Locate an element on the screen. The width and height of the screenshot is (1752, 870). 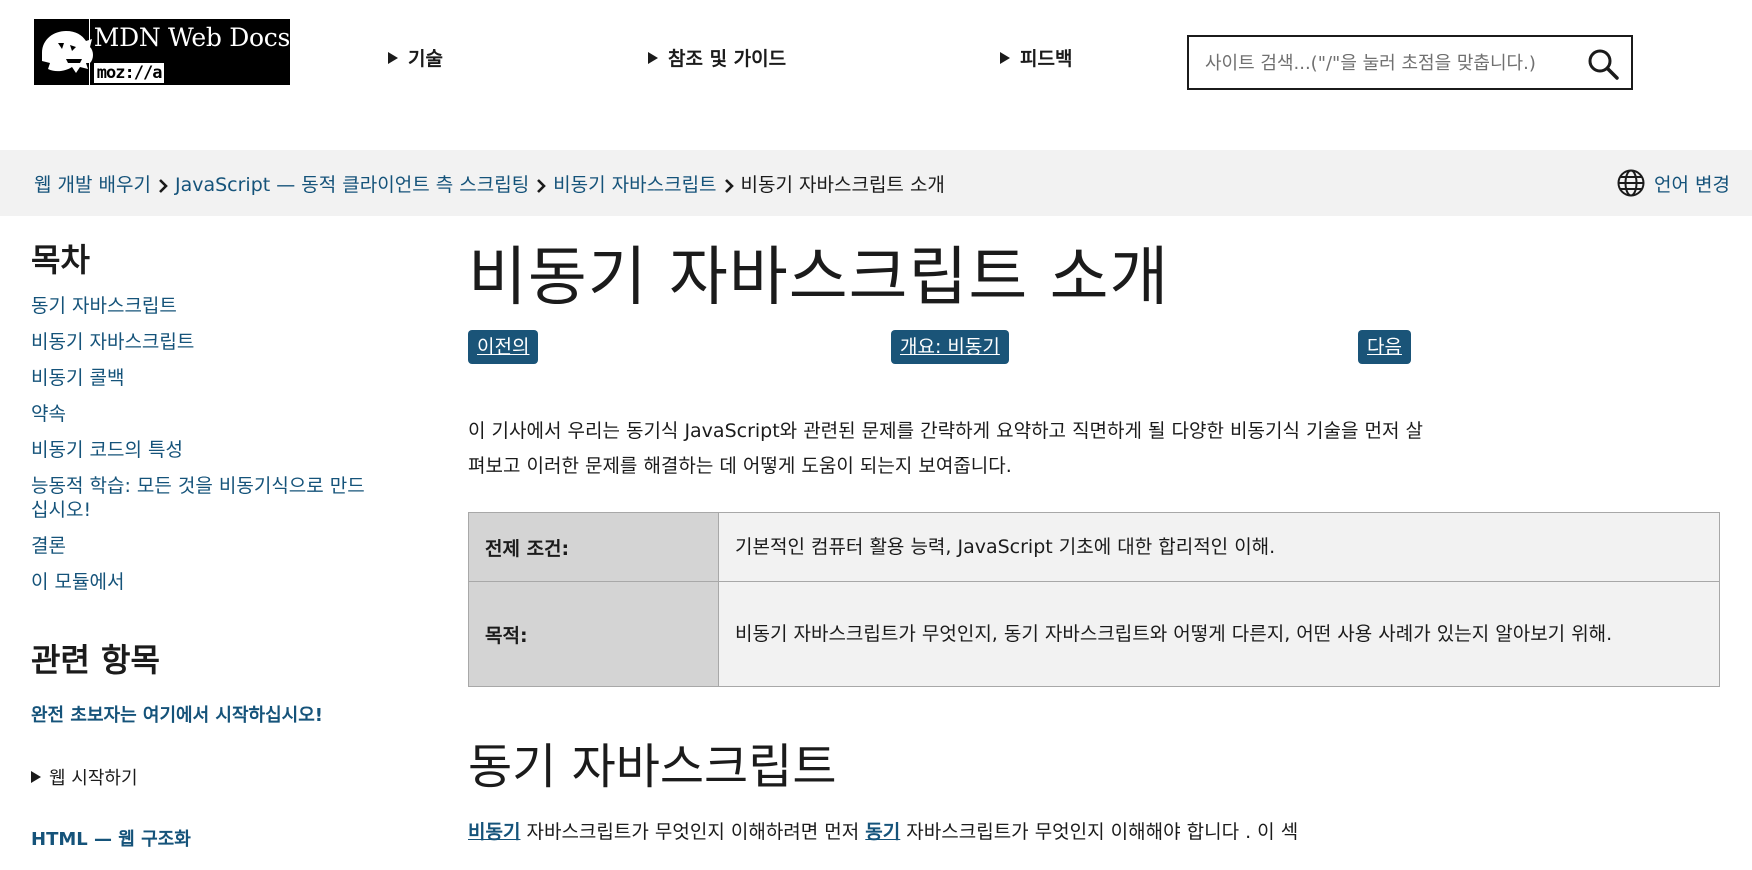
mdn-logo: MDN Web Docs moz://a is located at coordinates (162, 52).